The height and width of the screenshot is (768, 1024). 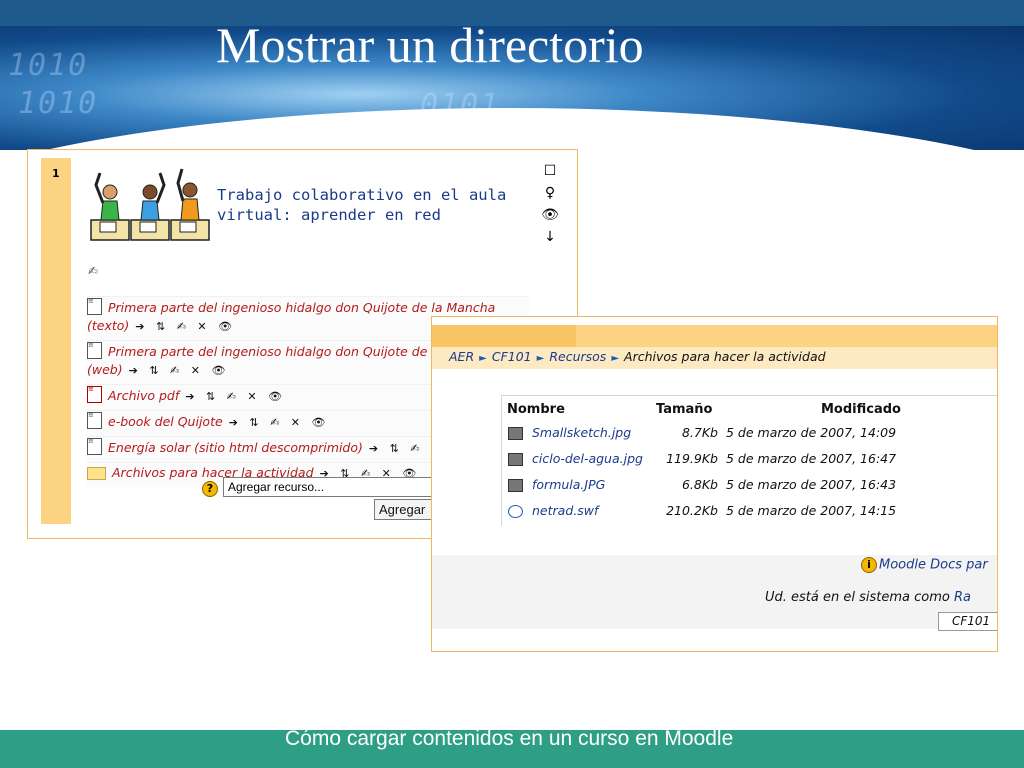 I want to click on file-size: 210.2Kb, so click(x=692, y=510).